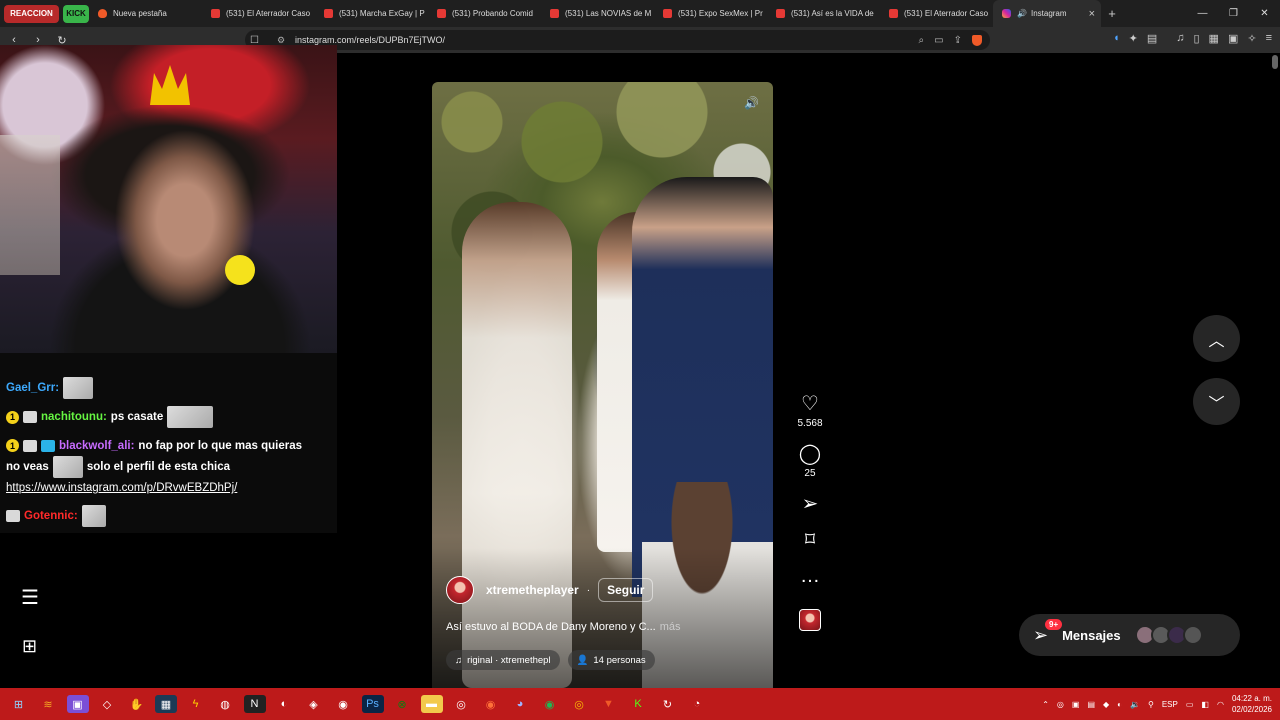 Image resolution: width=1280 pixels, height=720 pixels. I want to click on volume-icon: 🔉, so click(1135, 704).